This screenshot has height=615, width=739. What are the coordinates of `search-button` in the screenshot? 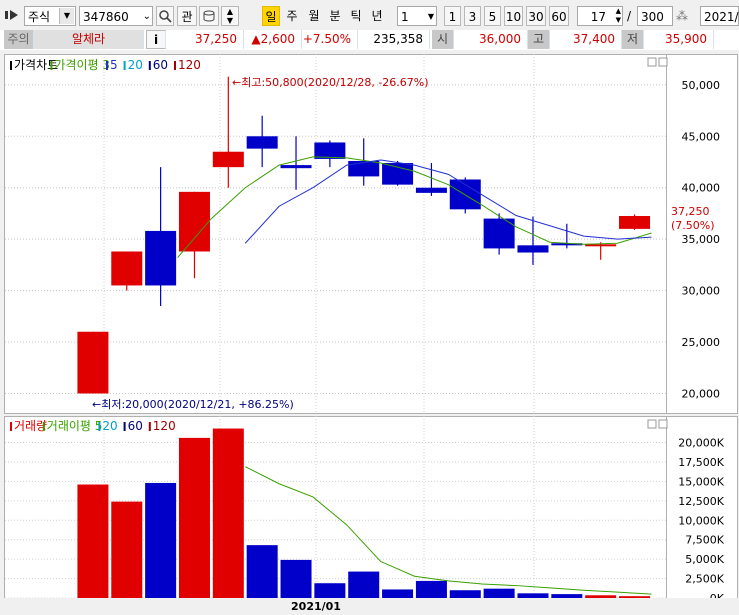 It's located at (165, 16).